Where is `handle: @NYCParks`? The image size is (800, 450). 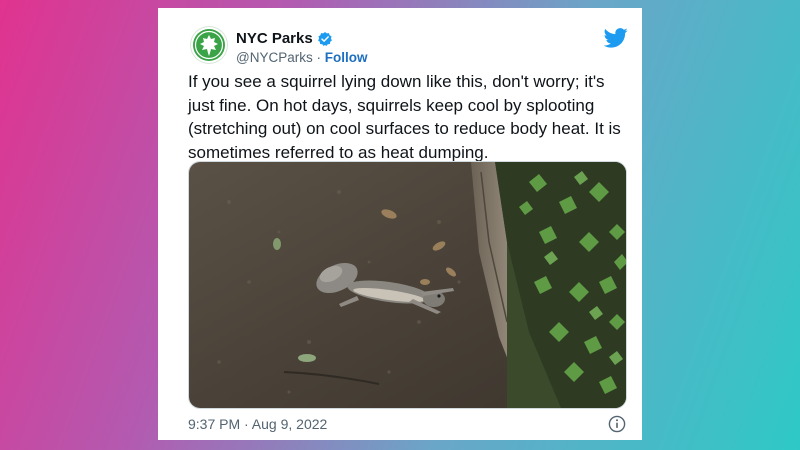
handle: @NYCParks is located at coordinates (274, 57).